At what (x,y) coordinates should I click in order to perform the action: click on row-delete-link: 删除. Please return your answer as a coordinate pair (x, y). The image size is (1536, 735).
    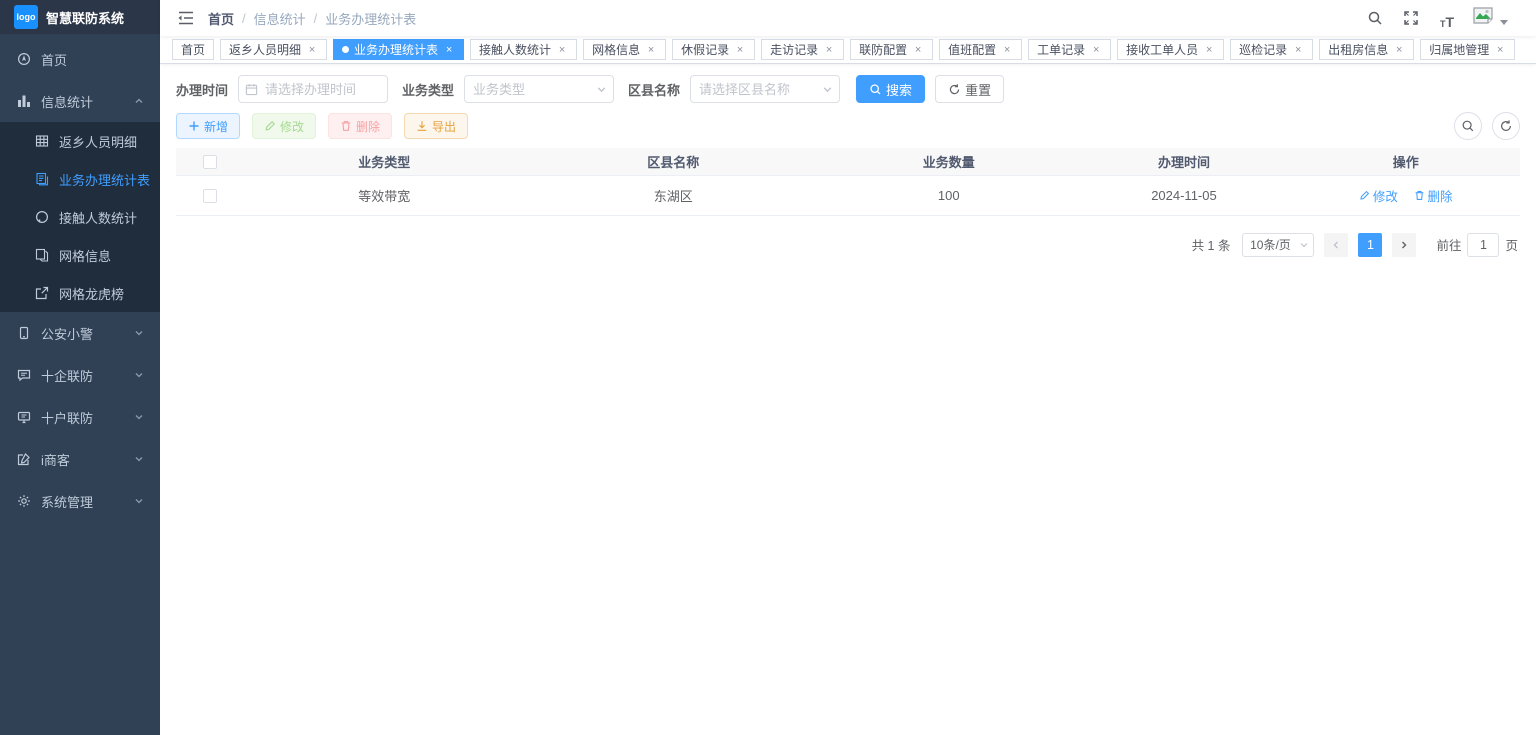
    Looking at the image, I should click on (1433, 195).